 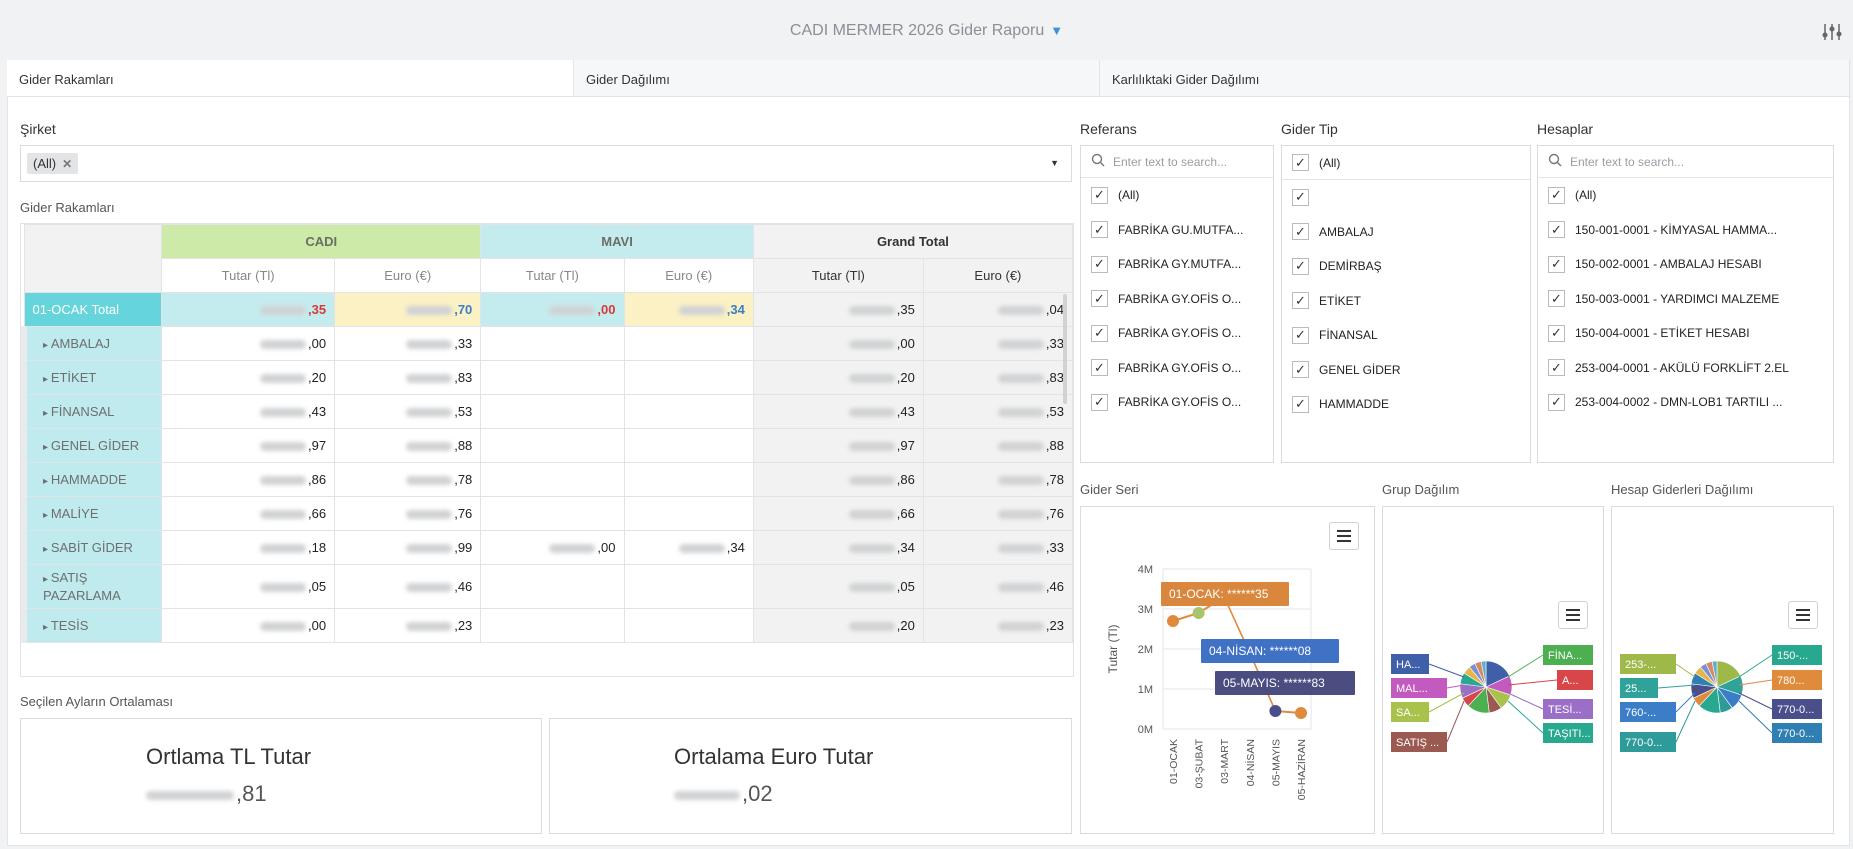 What do you see at coordinates (1685, 368) in the screenshot?
I see `filter-item: ✓ 253-004-0001 - AKÜLÜ FORKLİFT 2.EL` at bounding box center [1685, 368].